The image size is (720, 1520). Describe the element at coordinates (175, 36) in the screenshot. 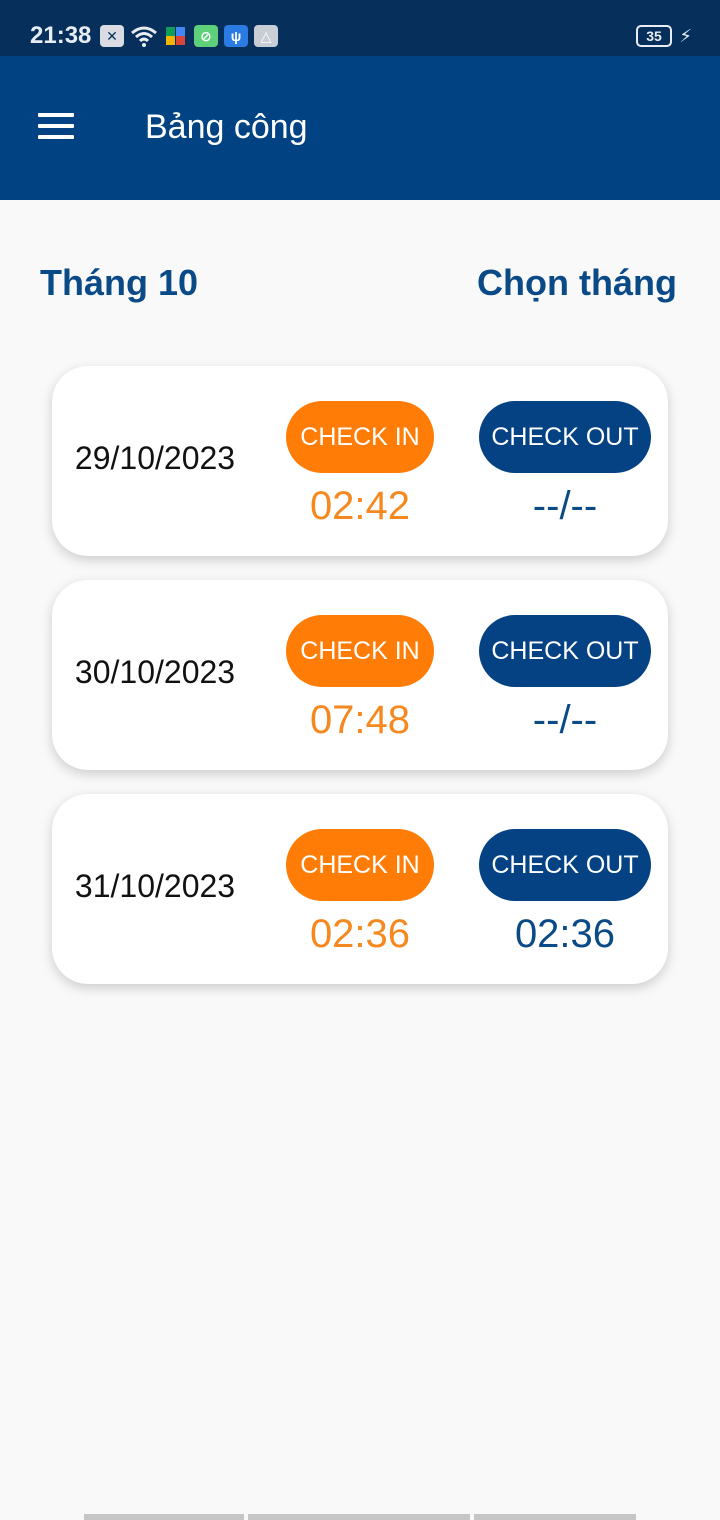

I see `puzzle-icon` at that location.